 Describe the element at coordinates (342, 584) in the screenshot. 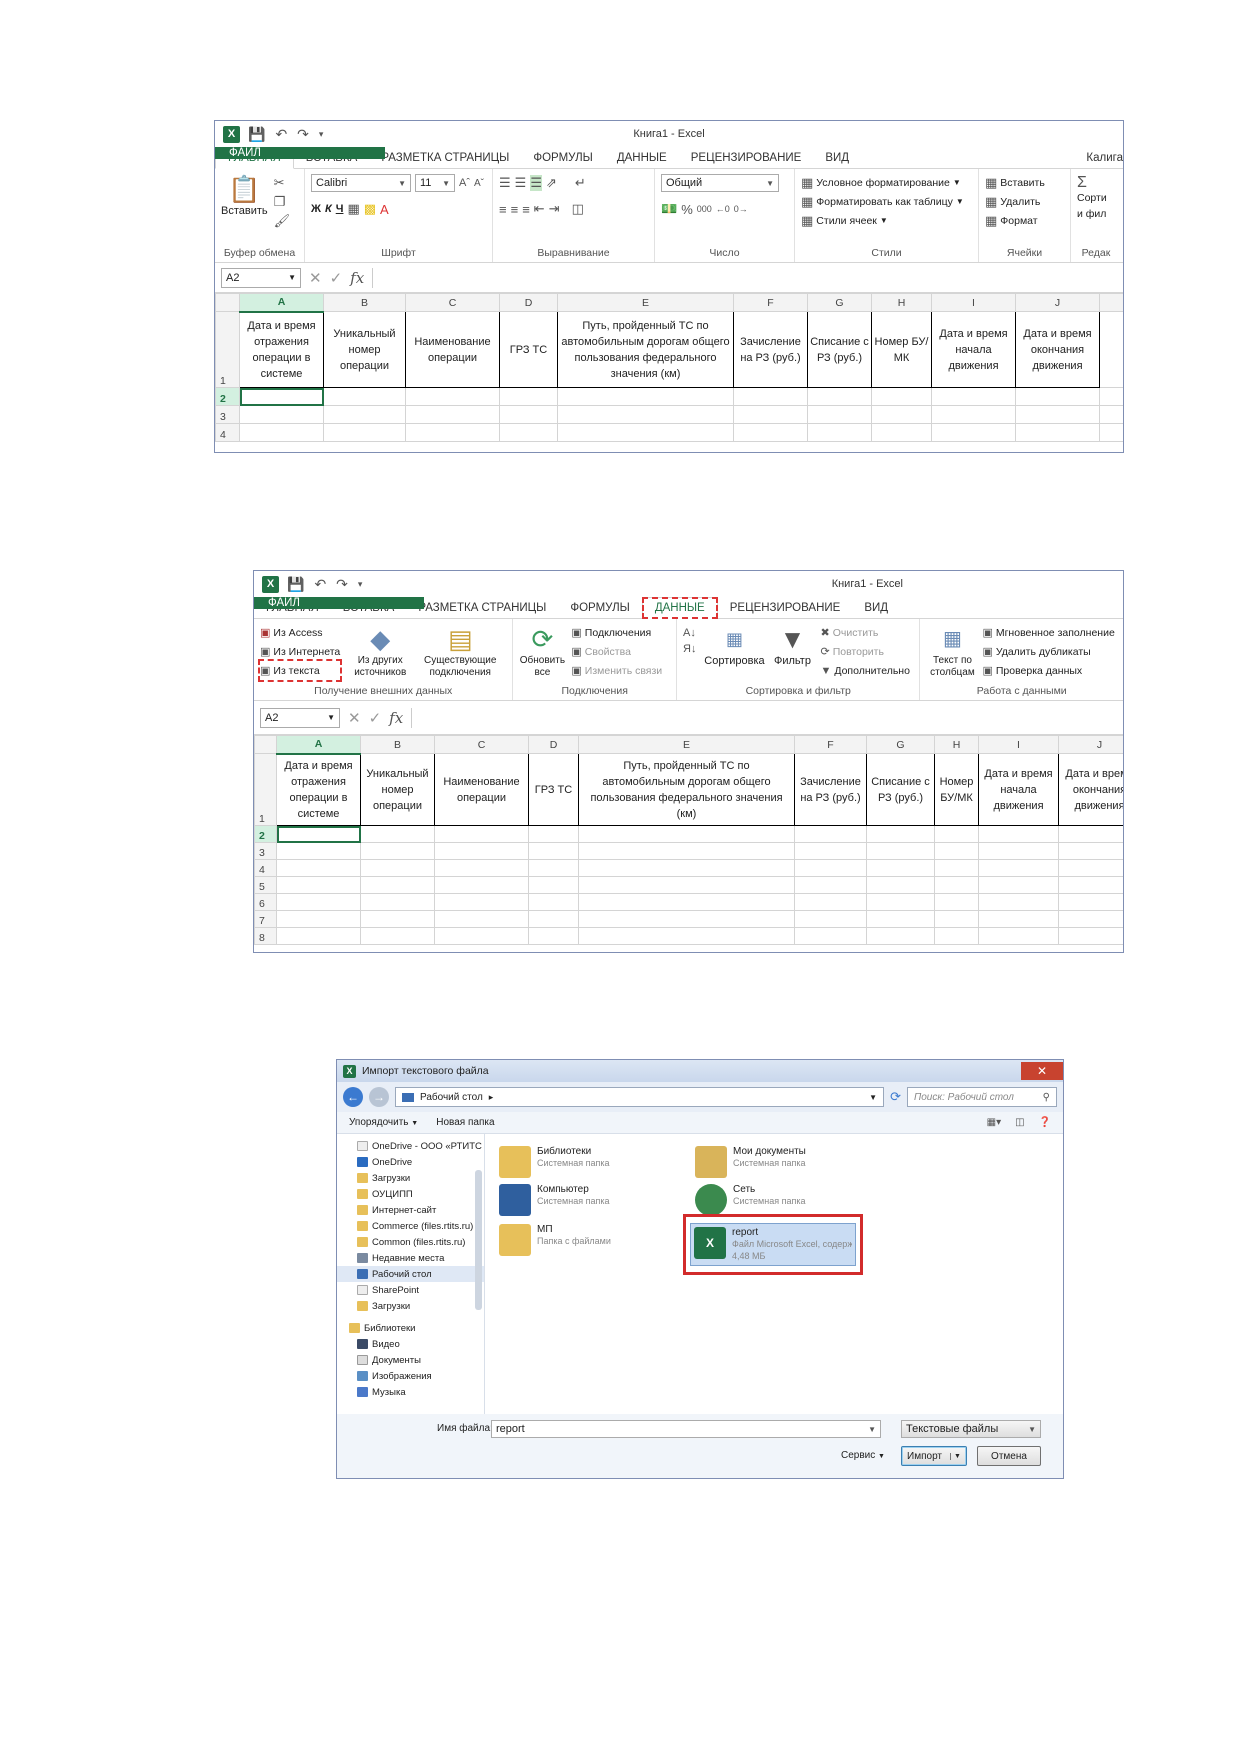

I see `redo-icon: ↷` at that location.